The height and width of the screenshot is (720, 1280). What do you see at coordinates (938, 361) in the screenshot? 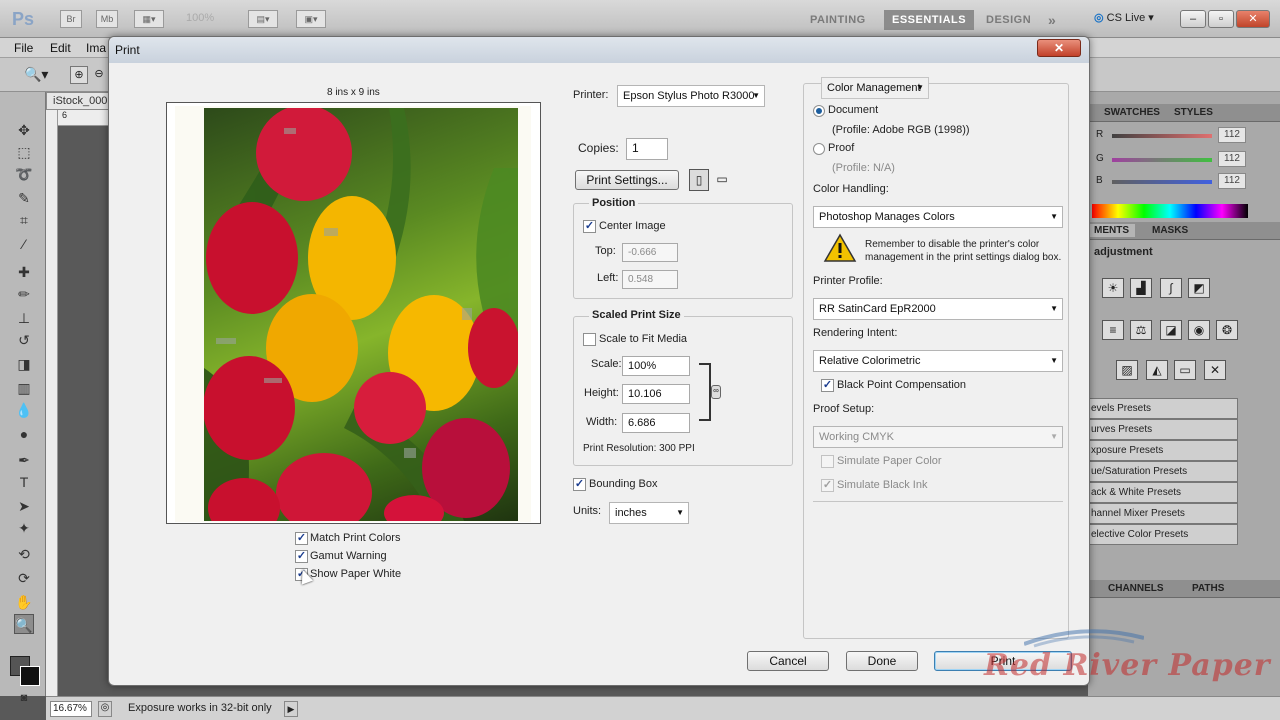
I see `rendering-intent-select: Relative Colorimetric ▼` at bounding box center [938, 361].